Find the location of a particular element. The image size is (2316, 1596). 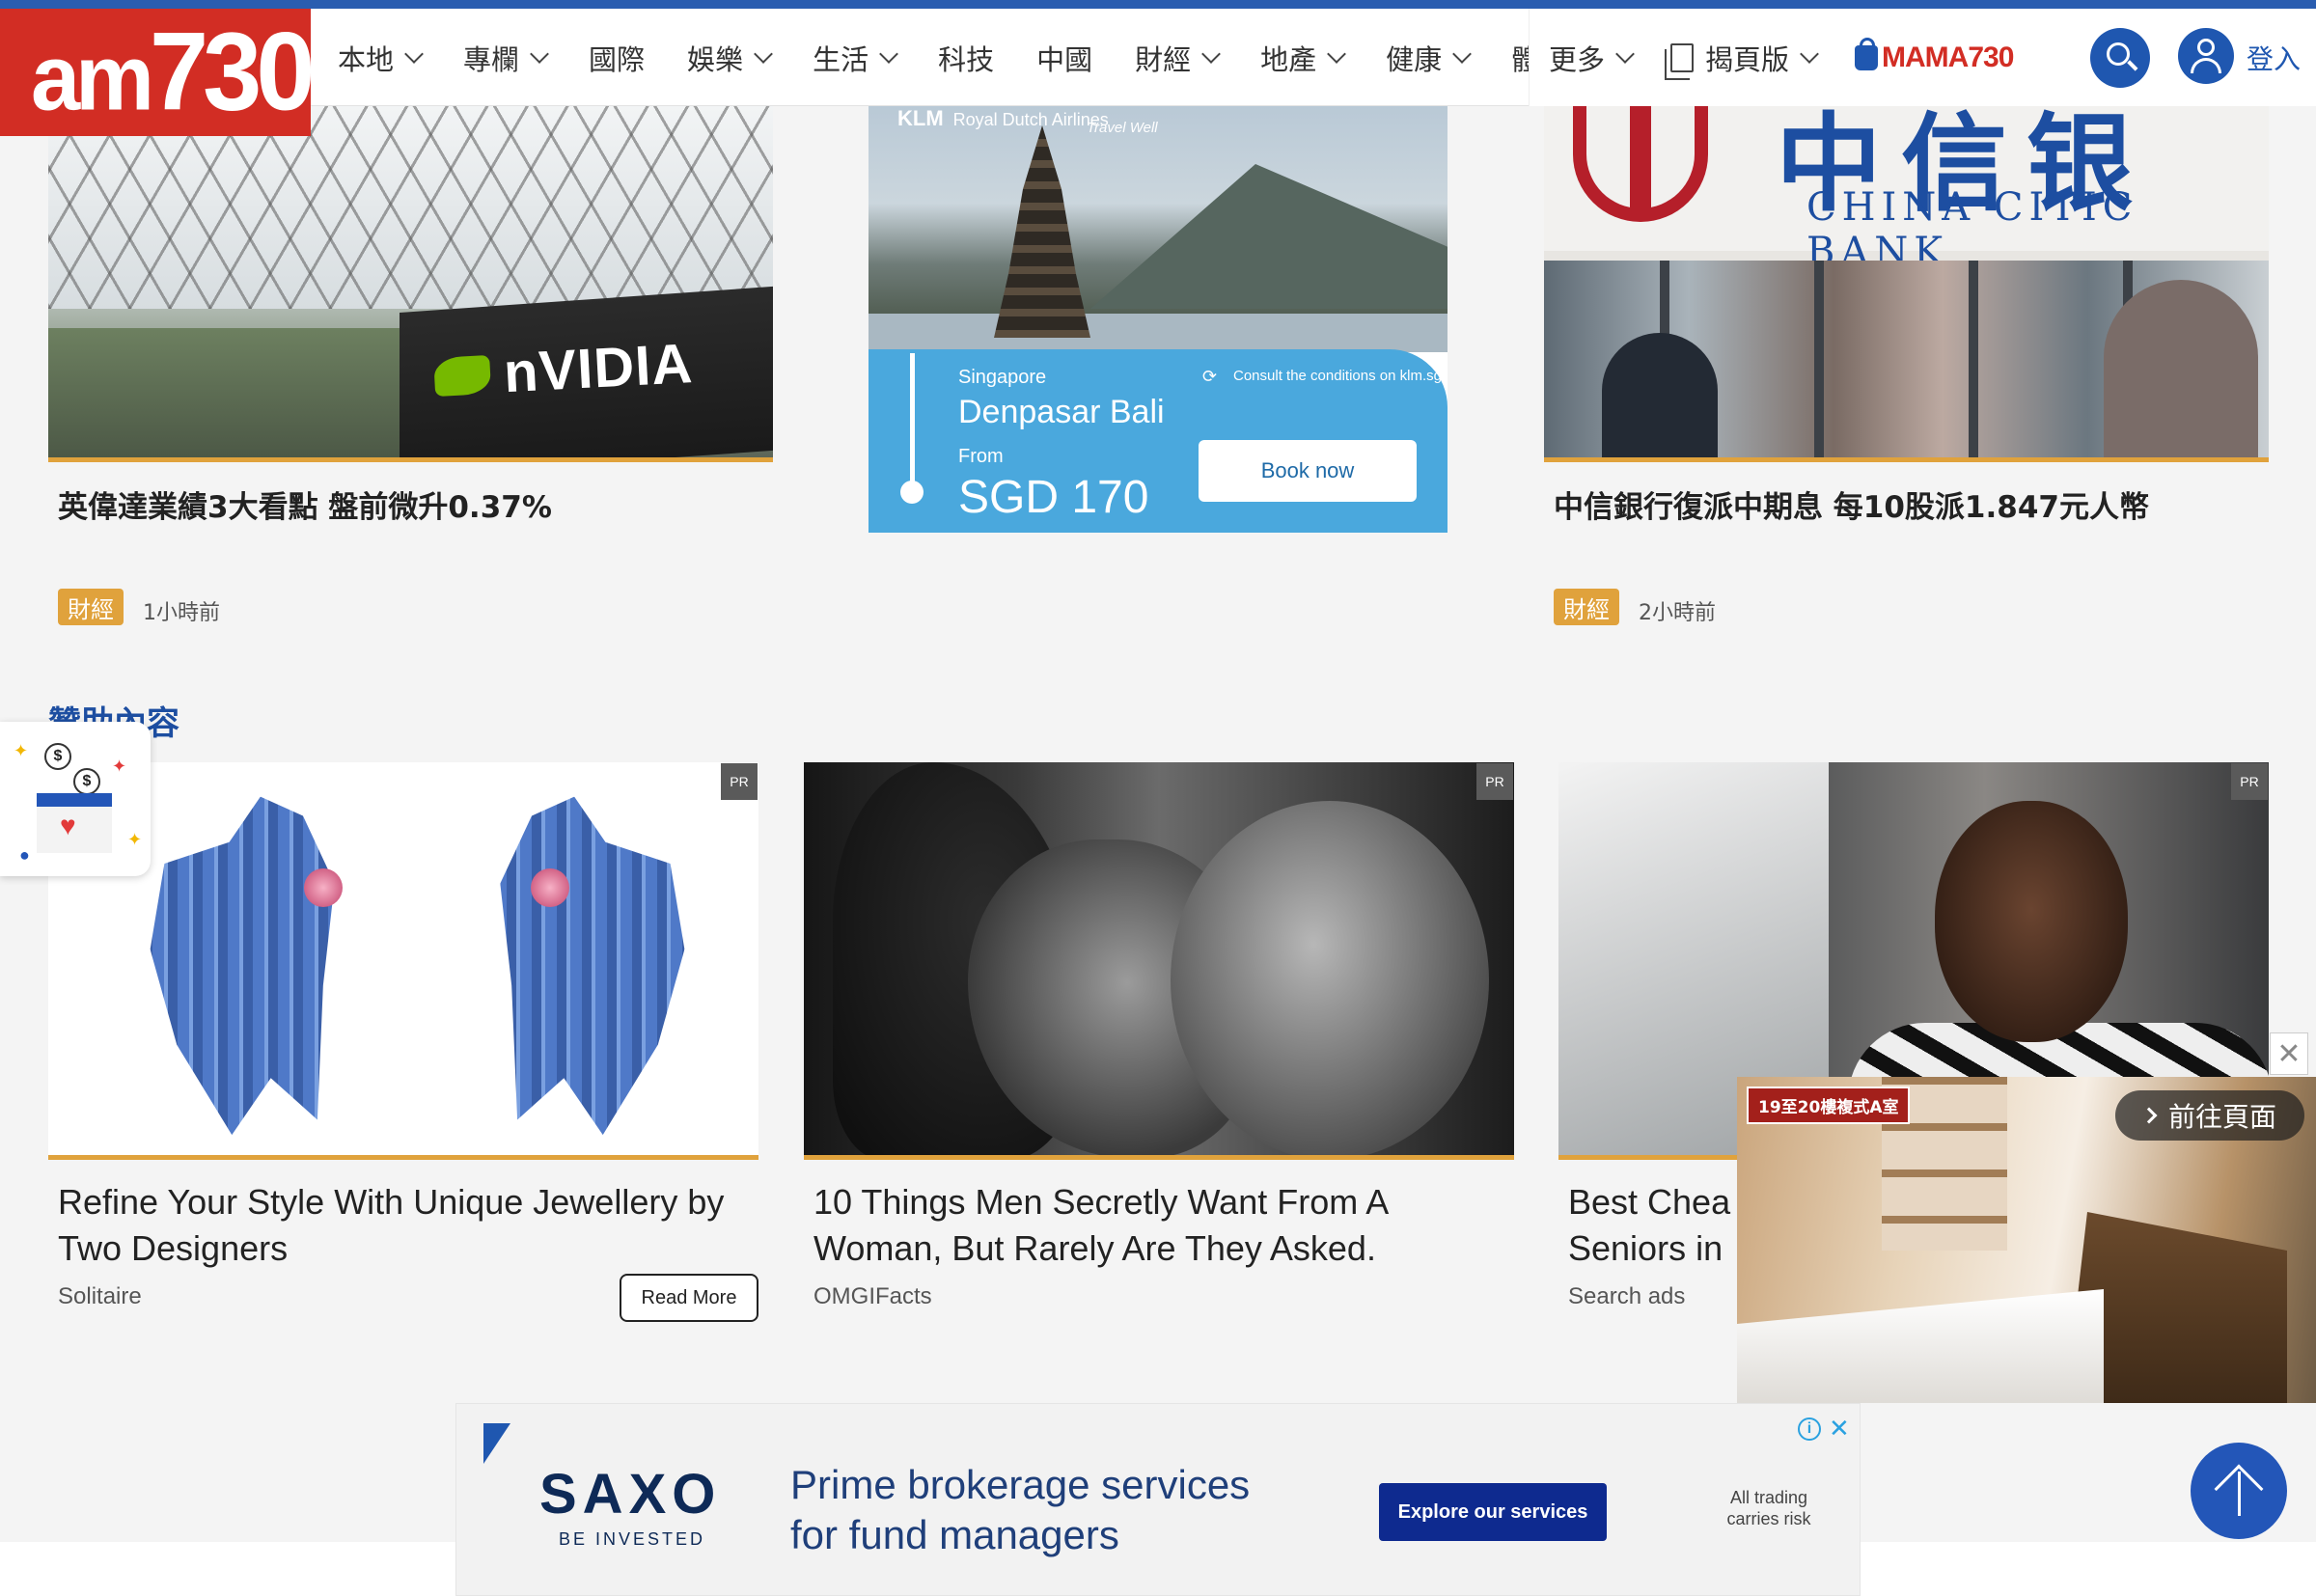

back-to-top-button is located at coordinates (2239, 1491).